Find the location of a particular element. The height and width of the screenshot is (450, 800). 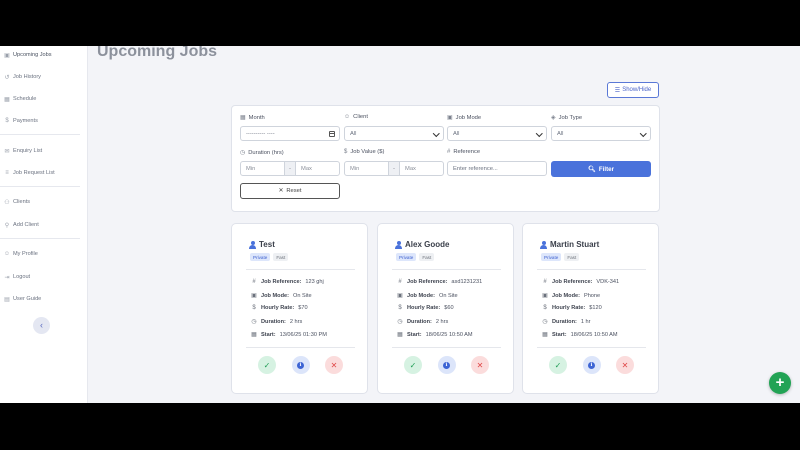

duration-label: ◷ Duration (hrs) is located at coordinates (262, 153).